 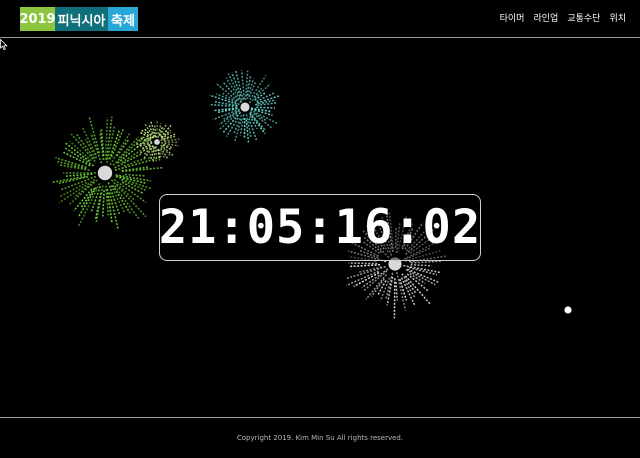 What do you see at coordinates (563, 17) in the screenshot?
I see `main-nav: 타이머 라인업 교통수단 위치` at bounding box center [563, 17].